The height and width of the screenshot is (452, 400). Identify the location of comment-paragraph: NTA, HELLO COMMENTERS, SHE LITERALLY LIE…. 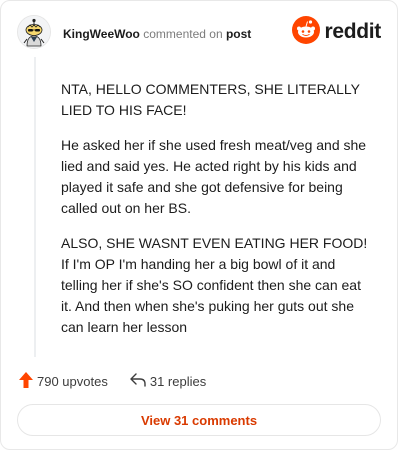
(210, 99).